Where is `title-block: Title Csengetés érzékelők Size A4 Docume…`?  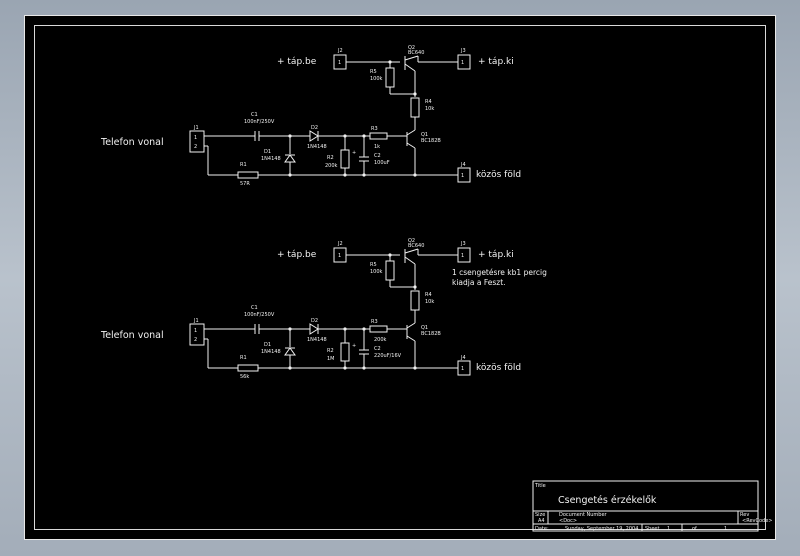 title-block: Title Csengetés érzékelők Size A4 Docume… is located at coordinates (652, 506).